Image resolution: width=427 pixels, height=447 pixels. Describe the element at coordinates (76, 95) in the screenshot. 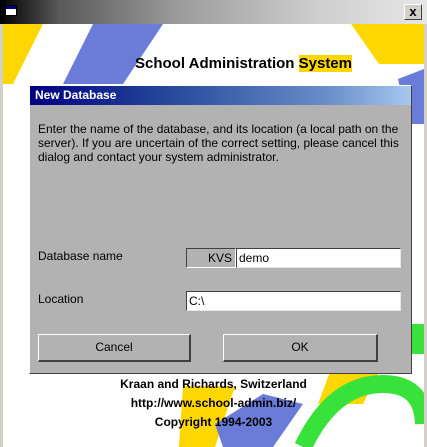

I see `dialog-title: New Database` at that location.